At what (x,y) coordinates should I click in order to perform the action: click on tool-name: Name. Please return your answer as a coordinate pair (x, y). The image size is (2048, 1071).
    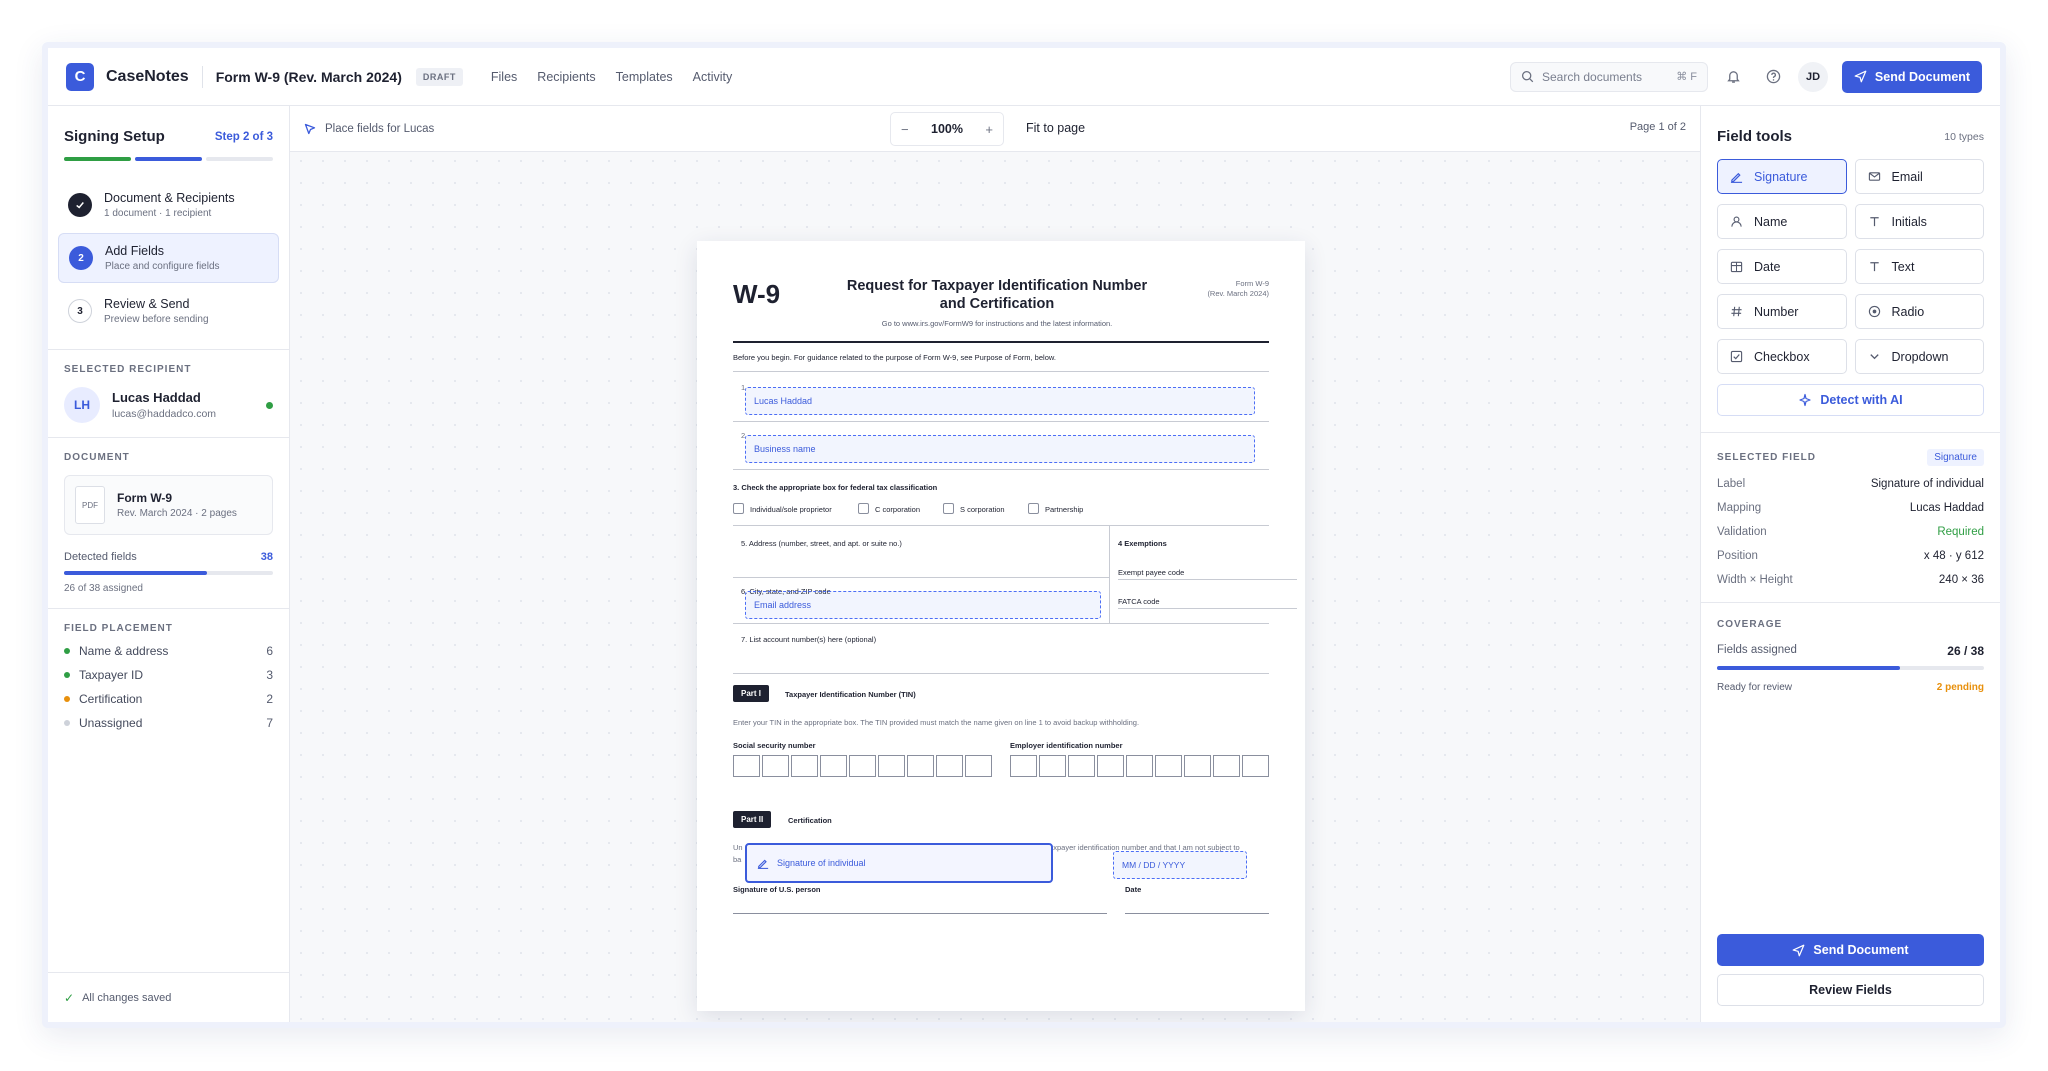
    Looking at the image, I should click on (1782, 221).